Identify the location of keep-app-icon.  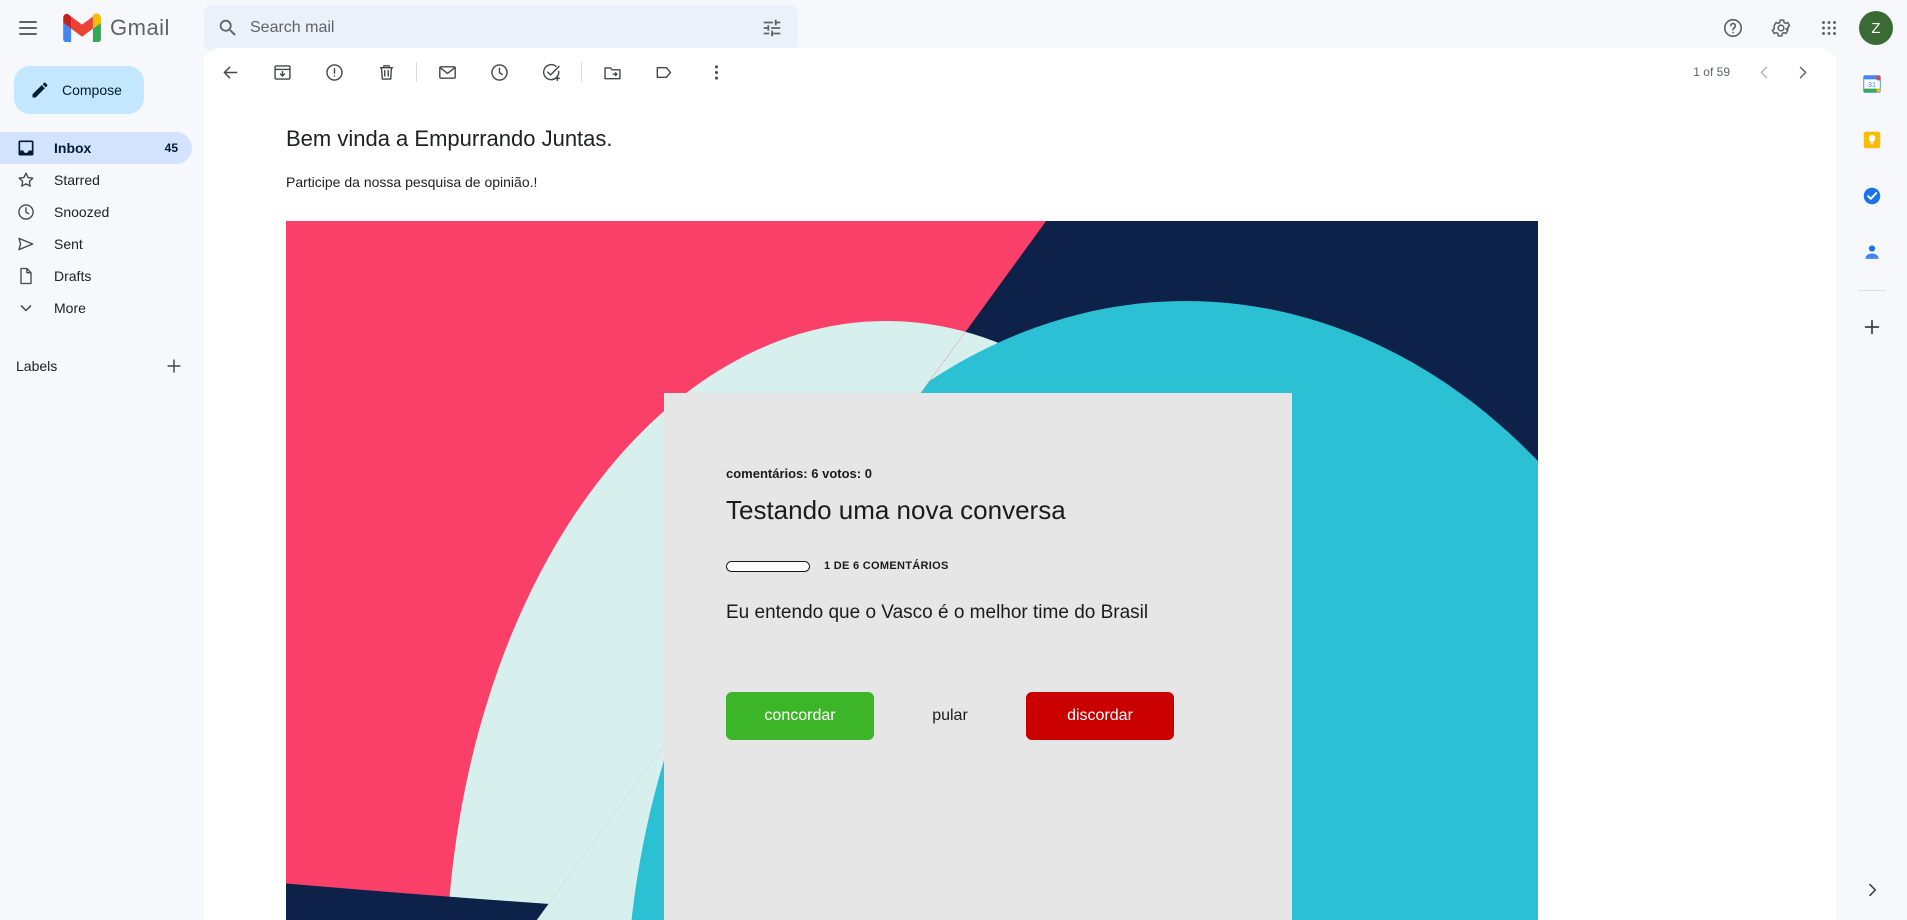
(1871, 140).